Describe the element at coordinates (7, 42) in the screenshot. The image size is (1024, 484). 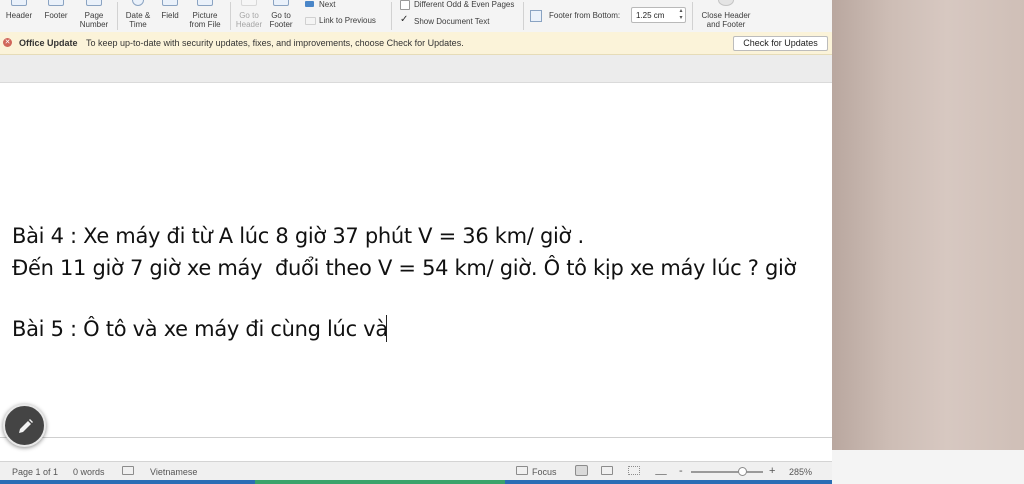
I see `close-circle-icon: ✕` at that location.